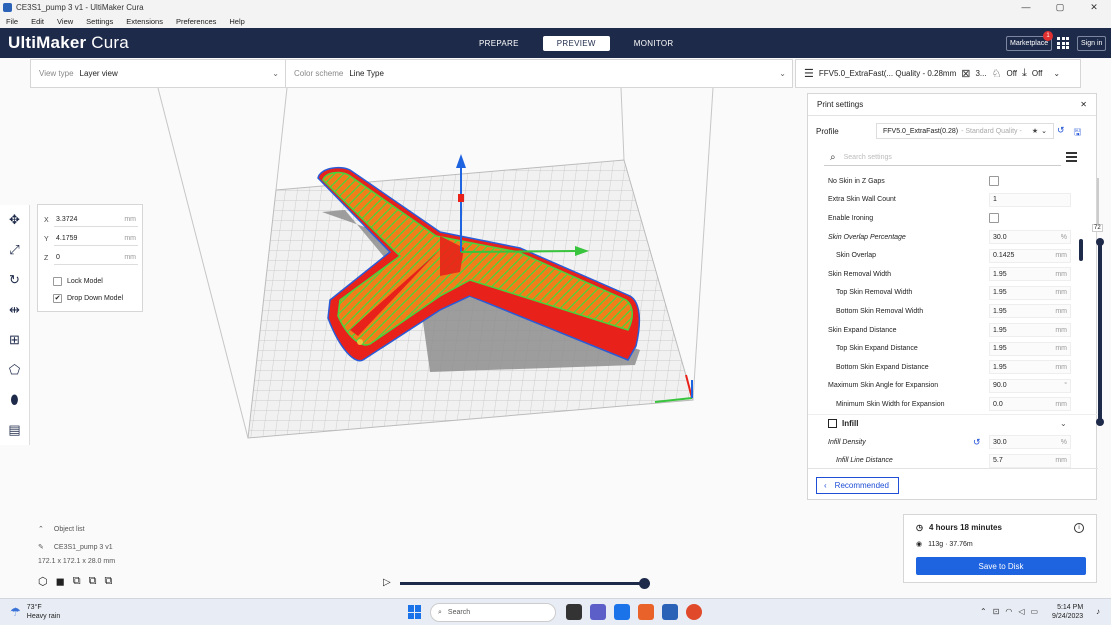 The image size is (1111, 625). Describe the element at coordinates (1079, 528) in the screenshot. I see `info-icon: i` at that location.